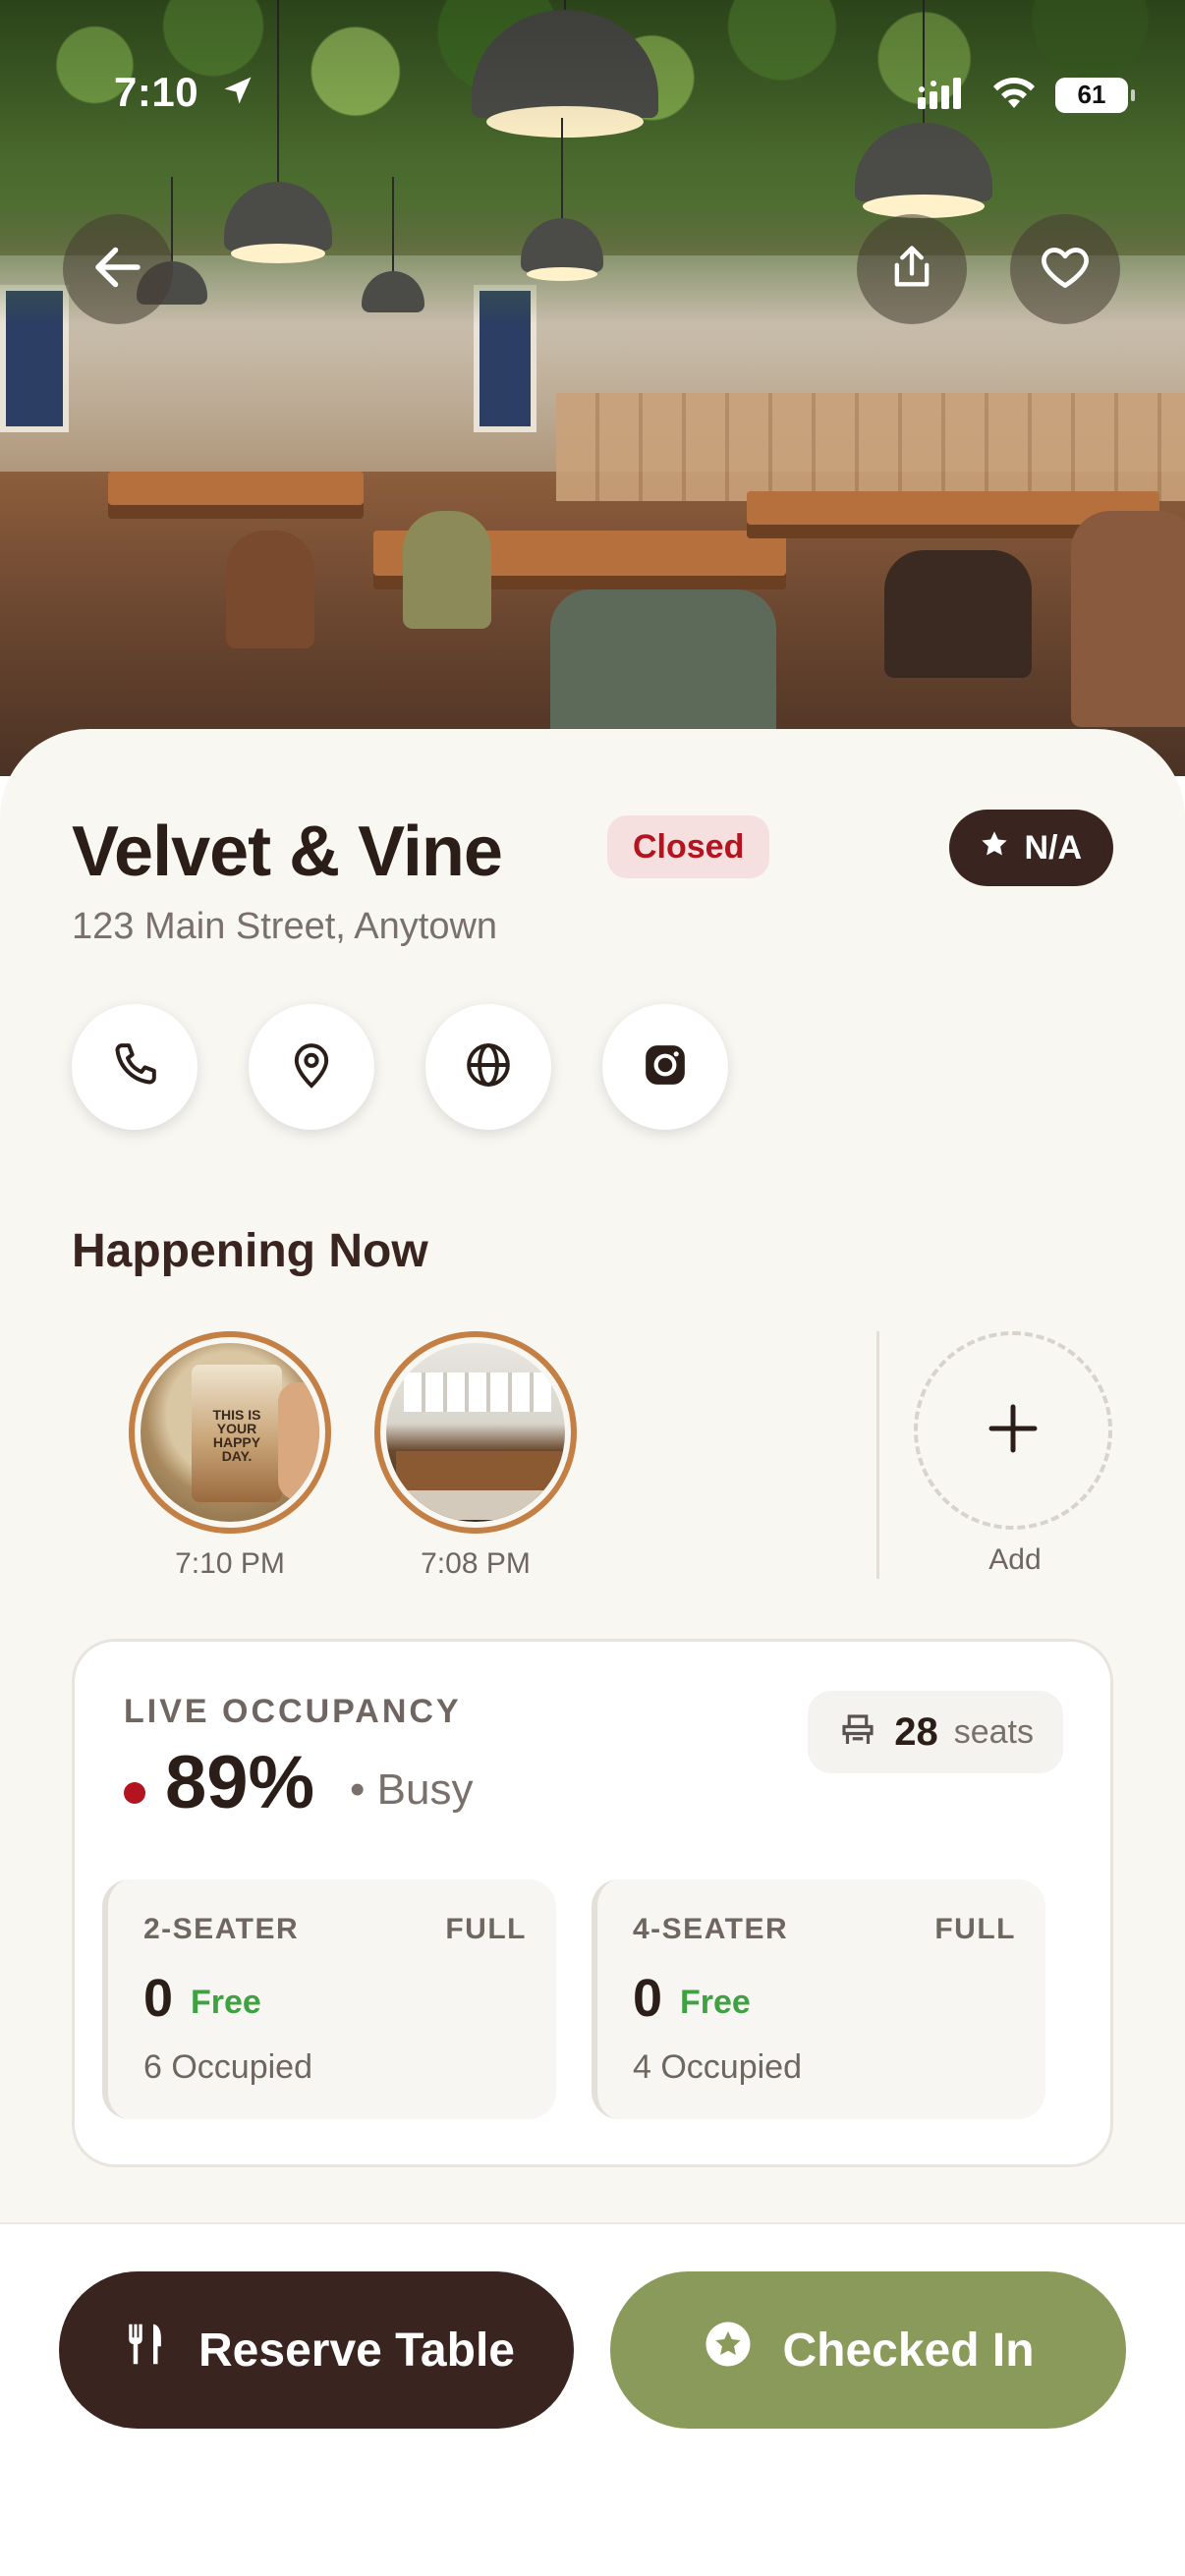 The image size is (1185, 2576). I want to click on occupied-count: 6 Occupied, so click(228, 2067).